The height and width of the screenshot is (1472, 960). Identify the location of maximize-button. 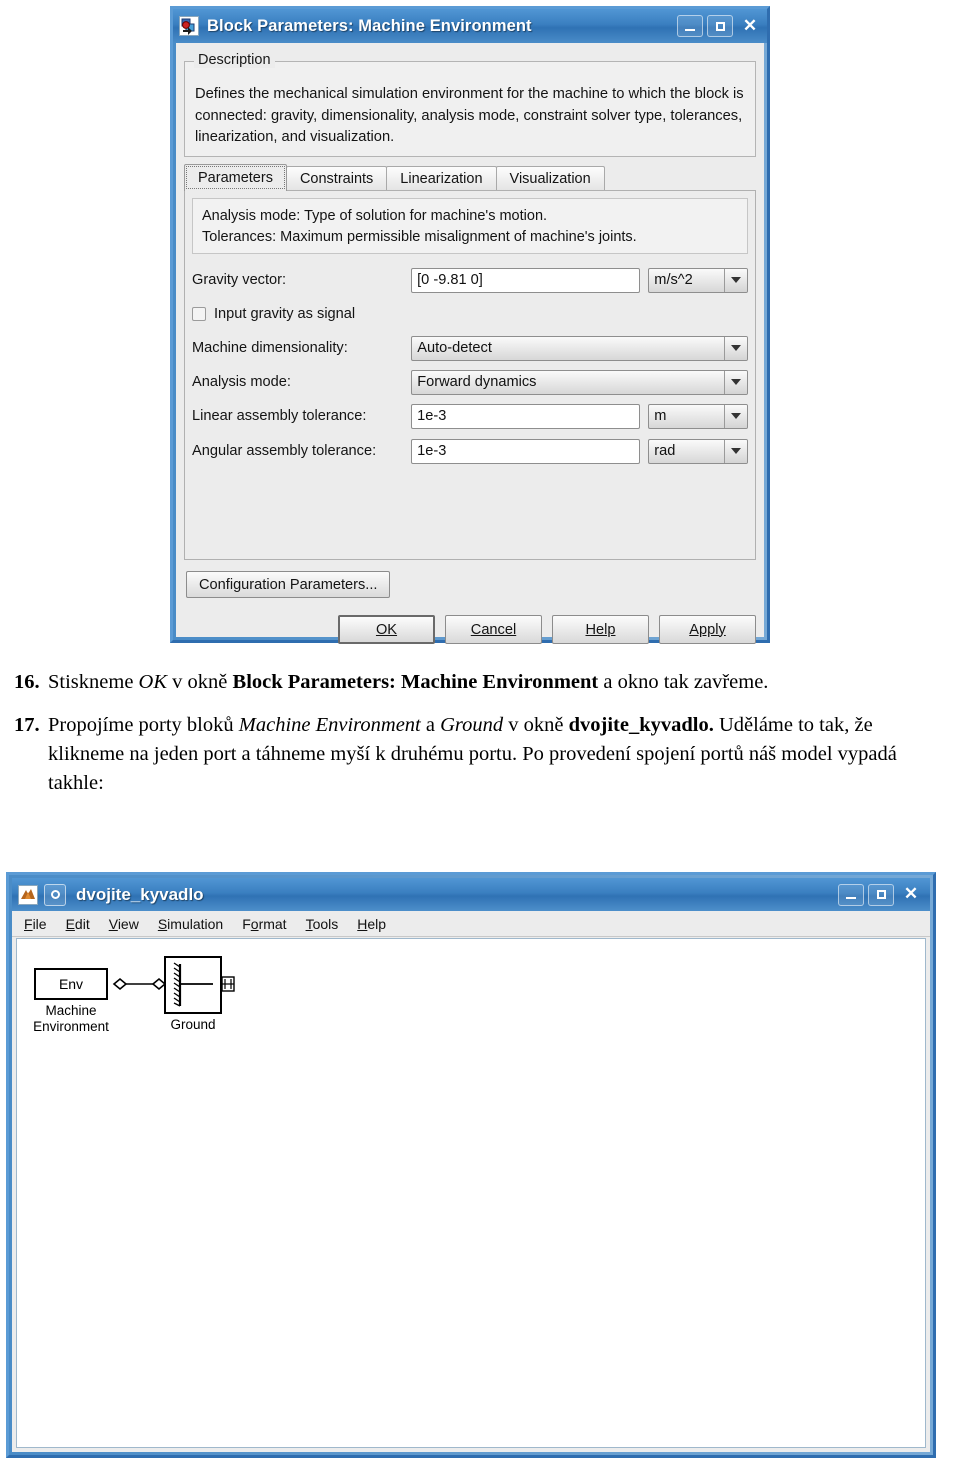
(720, 26).